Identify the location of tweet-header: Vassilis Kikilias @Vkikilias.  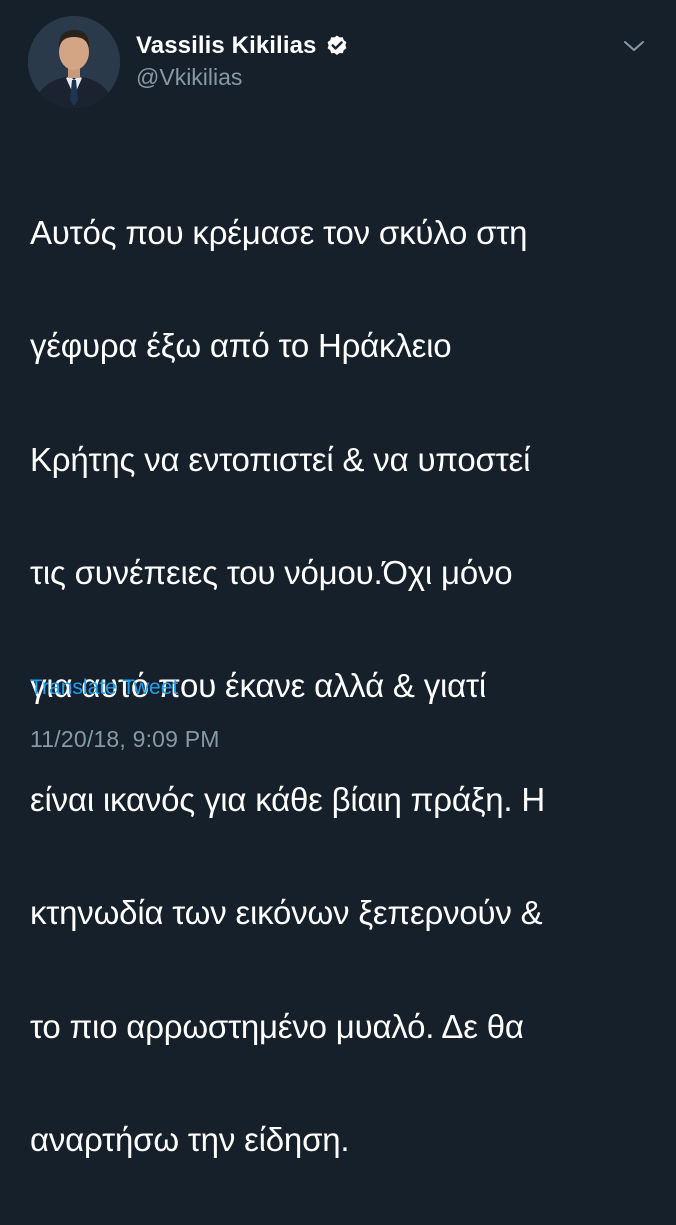
(338, 63).